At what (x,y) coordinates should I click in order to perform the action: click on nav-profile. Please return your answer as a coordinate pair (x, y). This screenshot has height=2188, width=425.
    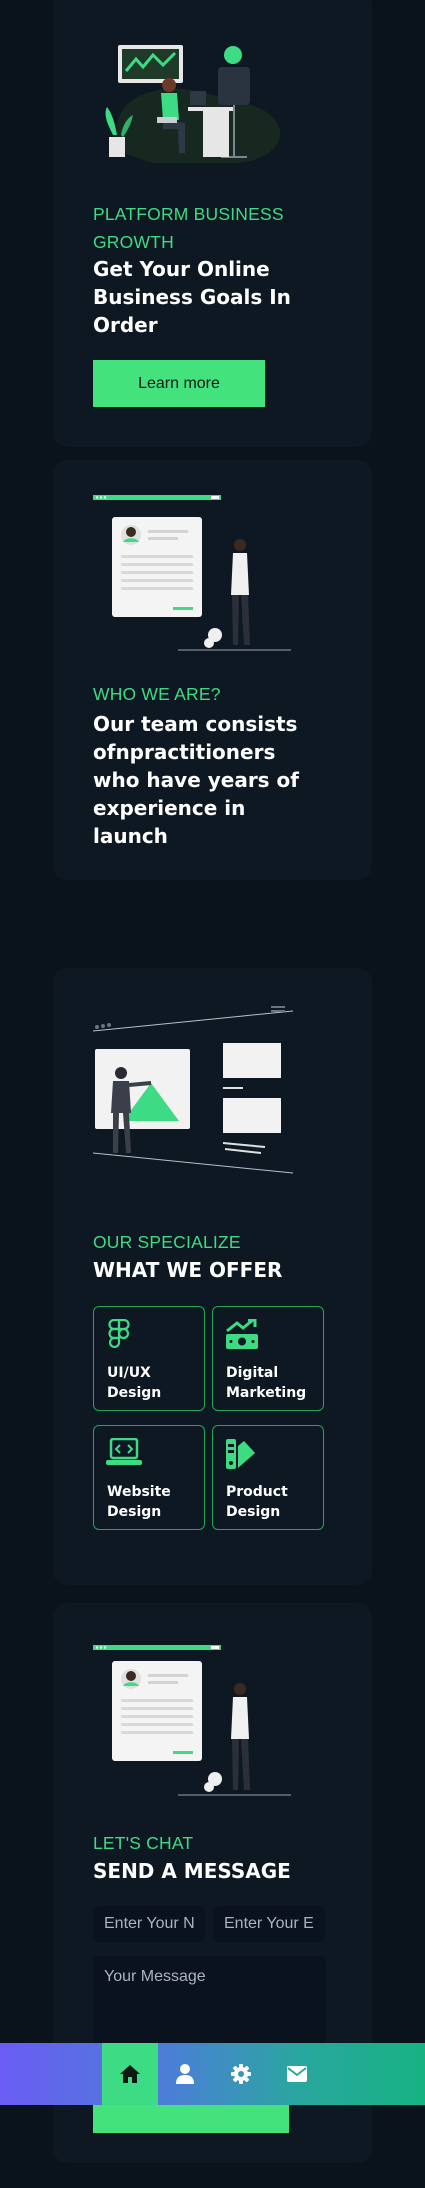
    Looking at the image, I should click on (185, 2074).